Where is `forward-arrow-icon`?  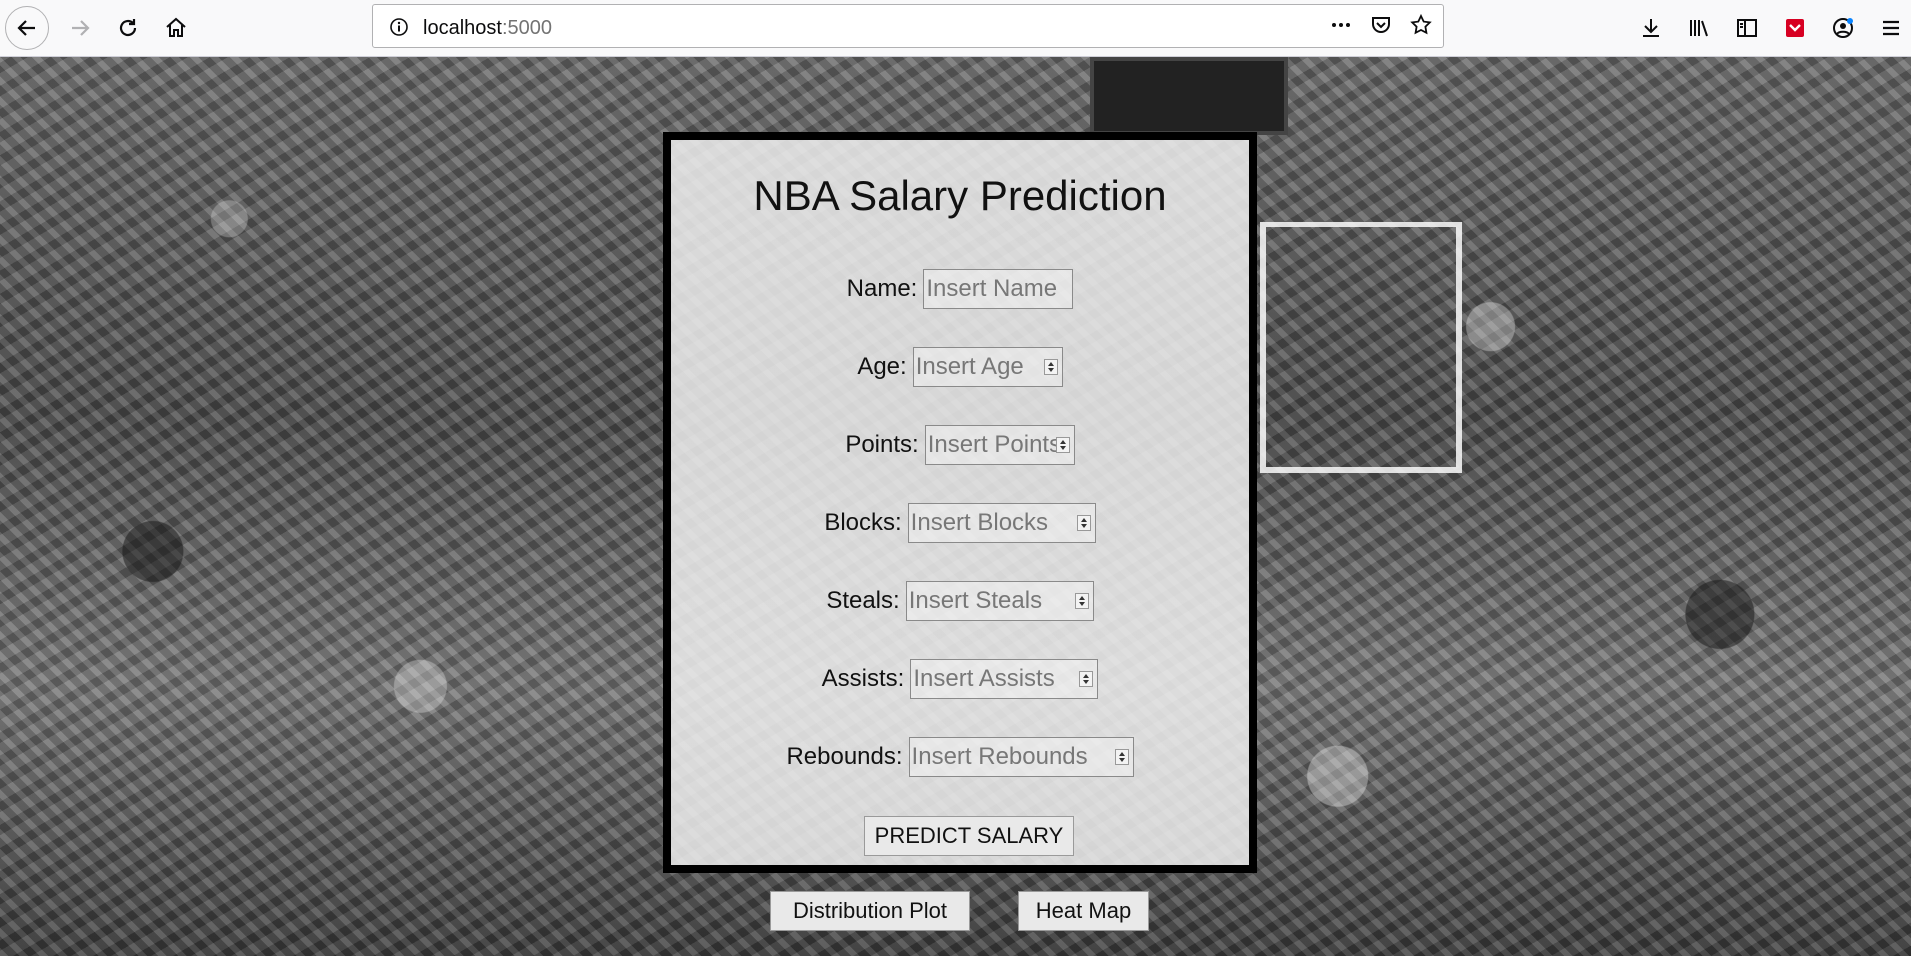
forward-arrow-icon is located at coordinates (81, 28).